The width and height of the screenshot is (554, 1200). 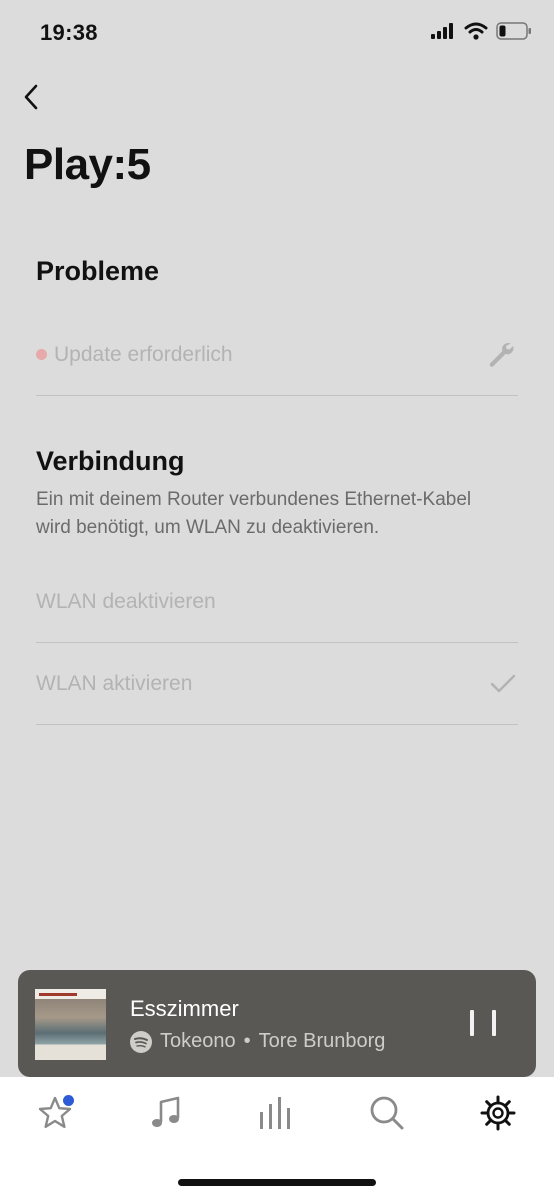 I want to click on wlan-disable-option: WLAN deaktivieren, so click(x=277, y=602).